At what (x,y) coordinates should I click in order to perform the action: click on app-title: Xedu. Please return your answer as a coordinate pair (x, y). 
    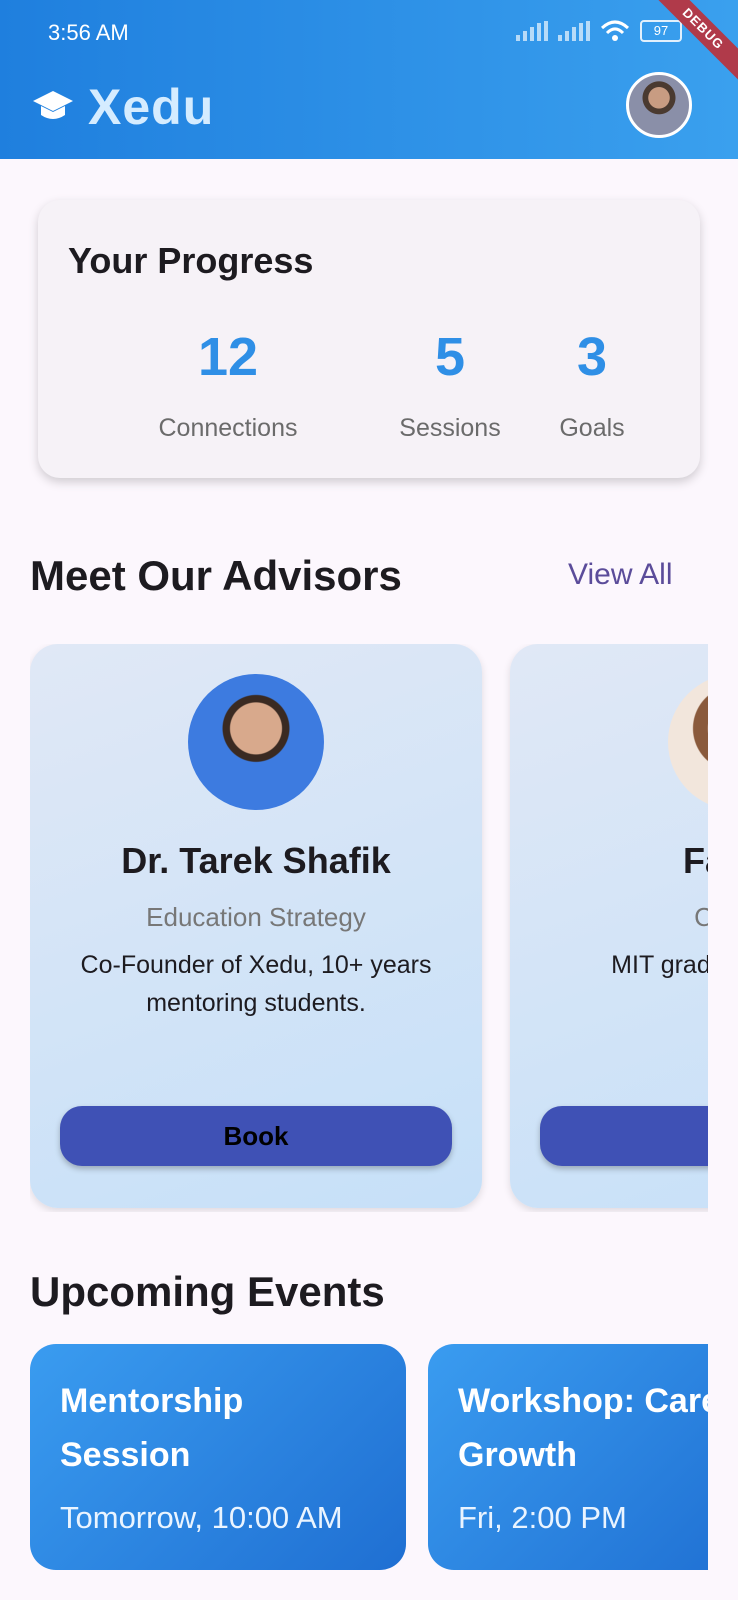
    Looking at the image, I should click on (151, 107).